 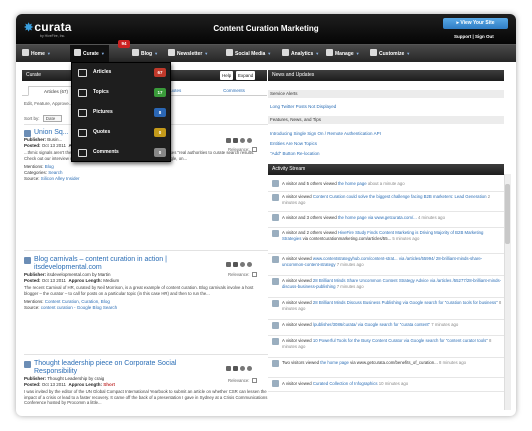 What do you see at coordinates (122, 133) in the screenshot?
I see `menu-item-quotes: Quotes 0` at bounding box center [122, 133].